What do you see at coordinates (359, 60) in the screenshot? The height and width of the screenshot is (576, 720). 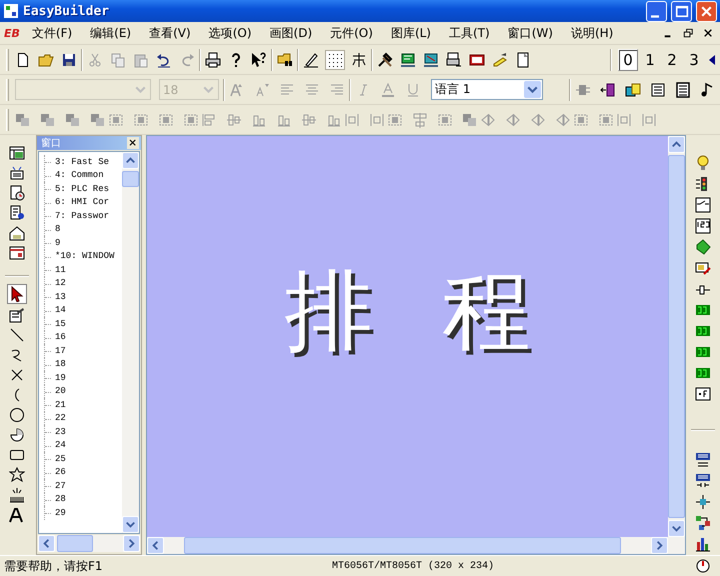 I see `cross-lines-icon` at bounding box center [359, 60].